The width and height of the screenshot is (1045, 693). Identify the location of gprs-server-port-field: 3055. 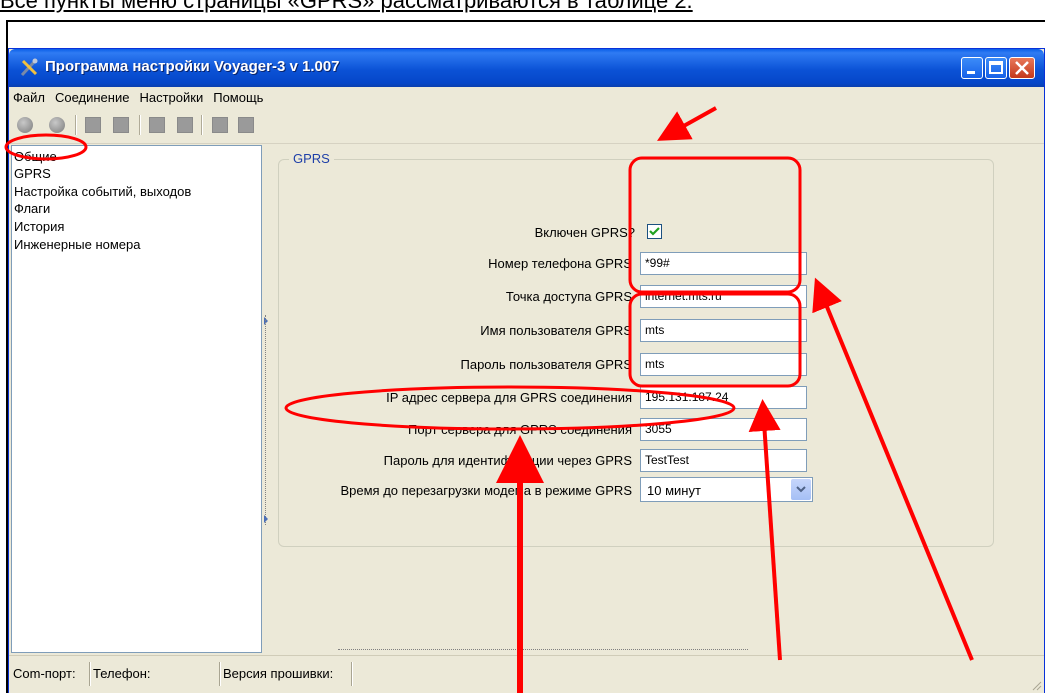
(723, 429).